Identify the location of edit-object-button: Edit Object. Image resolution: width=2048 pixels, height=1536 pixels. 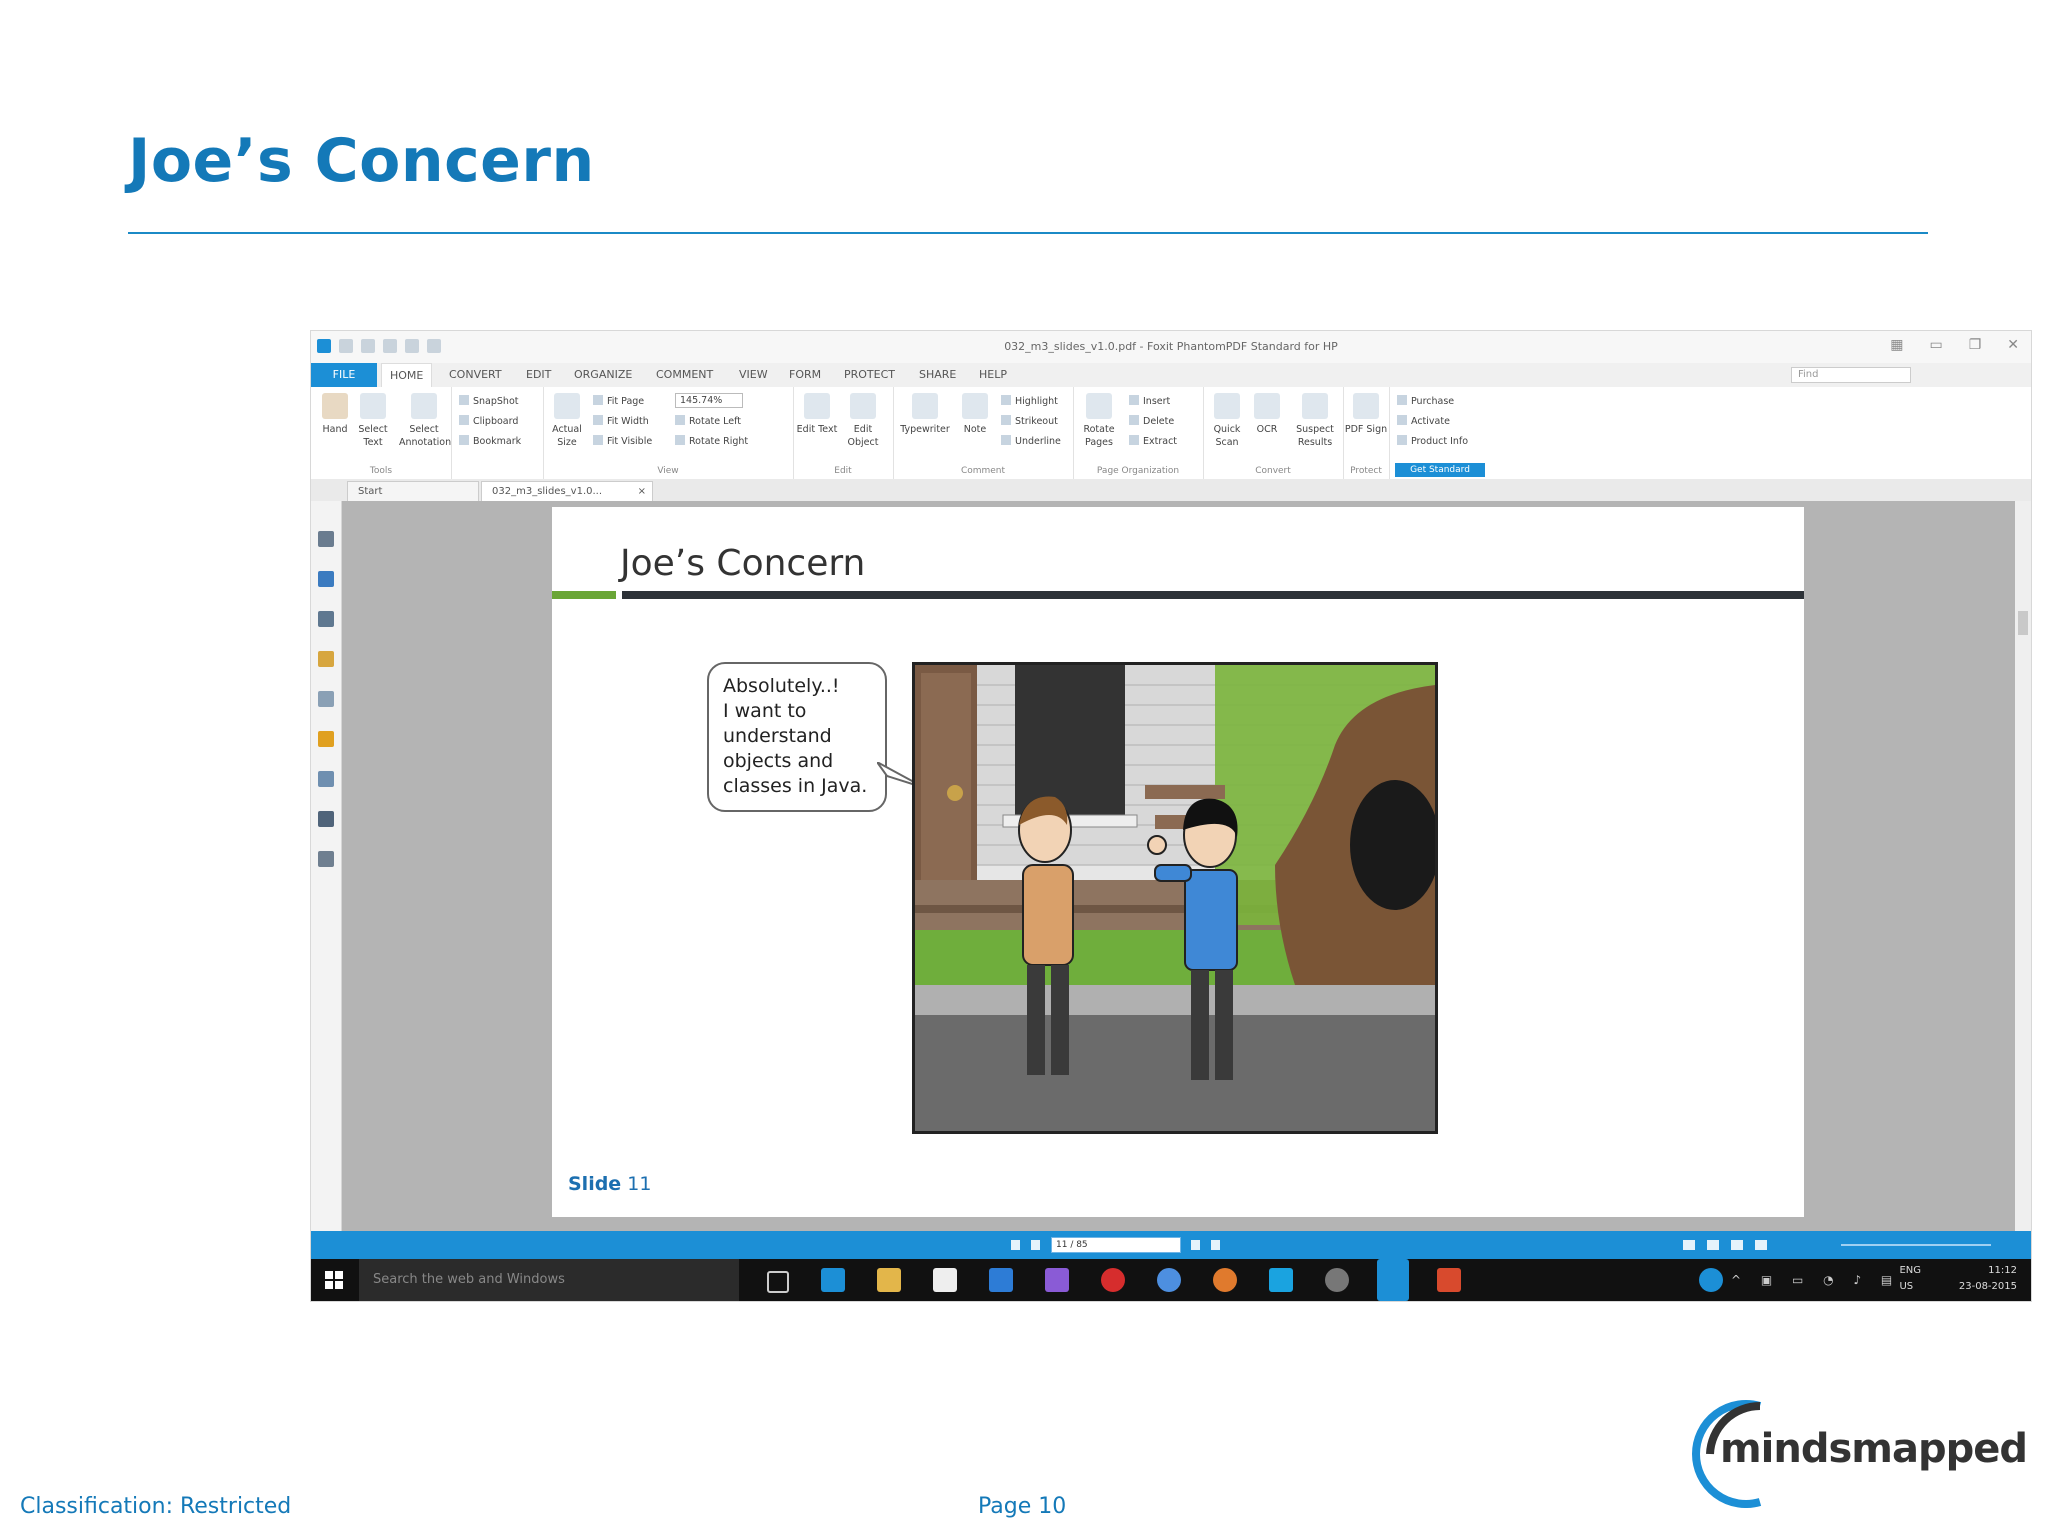
(863, 421).